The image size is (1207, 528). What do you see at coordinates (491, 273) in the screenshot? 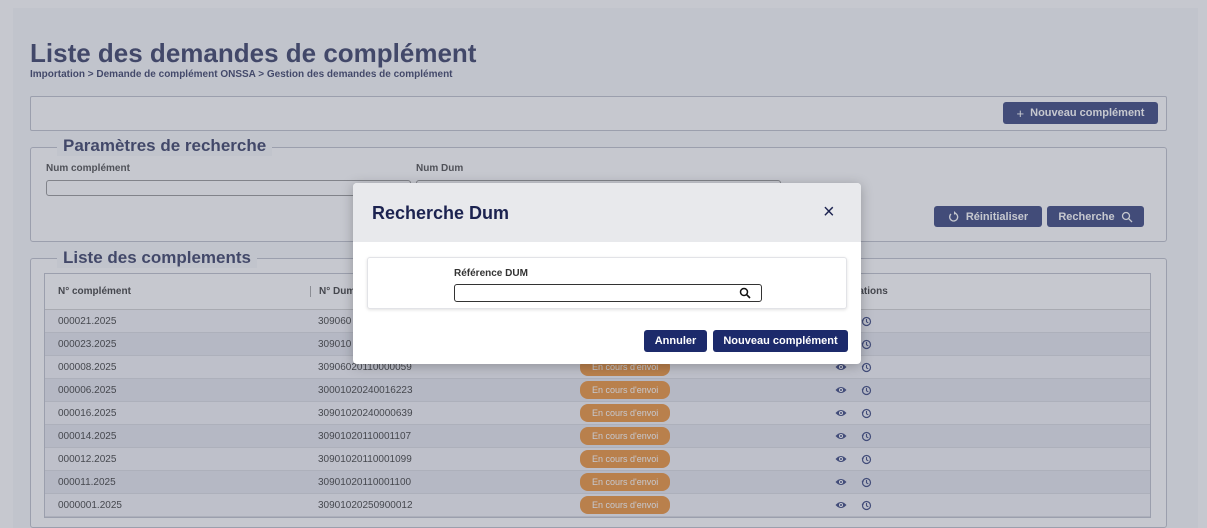
I see `reference-dum-label: Référence DUM` at bounding box center [491, 273].